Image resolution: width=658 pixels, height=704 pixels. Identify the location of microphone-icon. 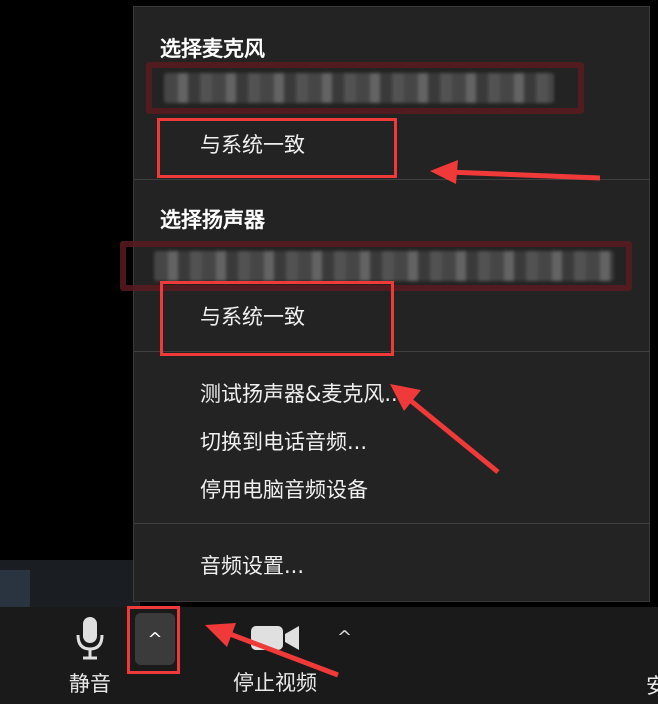
(90, 638).